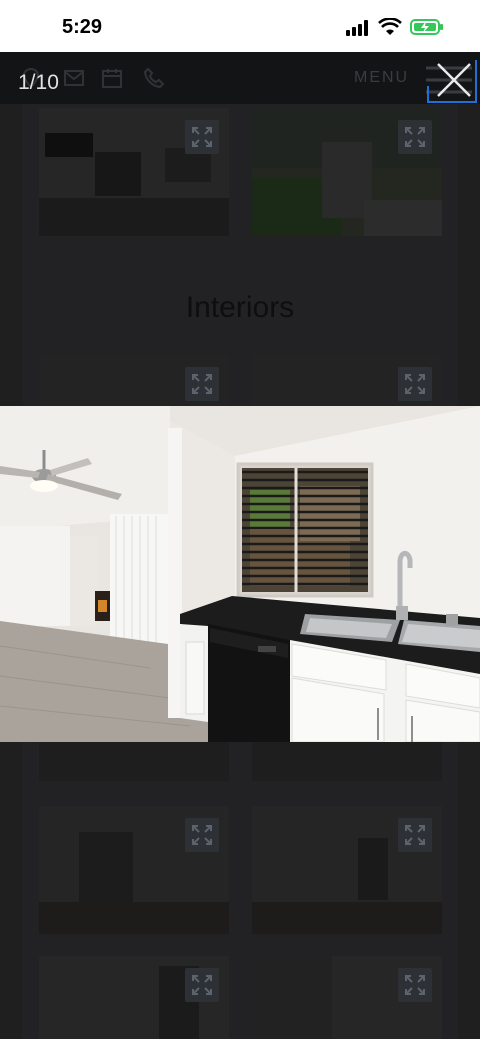 The image size is (480, 1039). I want to click on close-lightbox-button, so click(452, 80).